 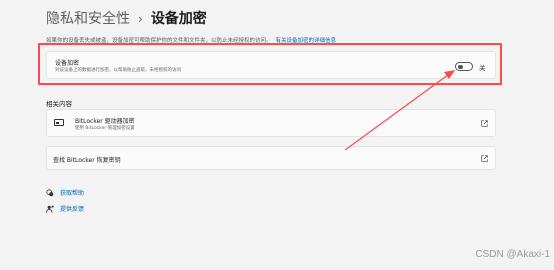 What do you see at coordinates (512, 254) in the screenshot?
I see `watermark: CSDN @Akaxi-1` at bounding box center [512, 254].